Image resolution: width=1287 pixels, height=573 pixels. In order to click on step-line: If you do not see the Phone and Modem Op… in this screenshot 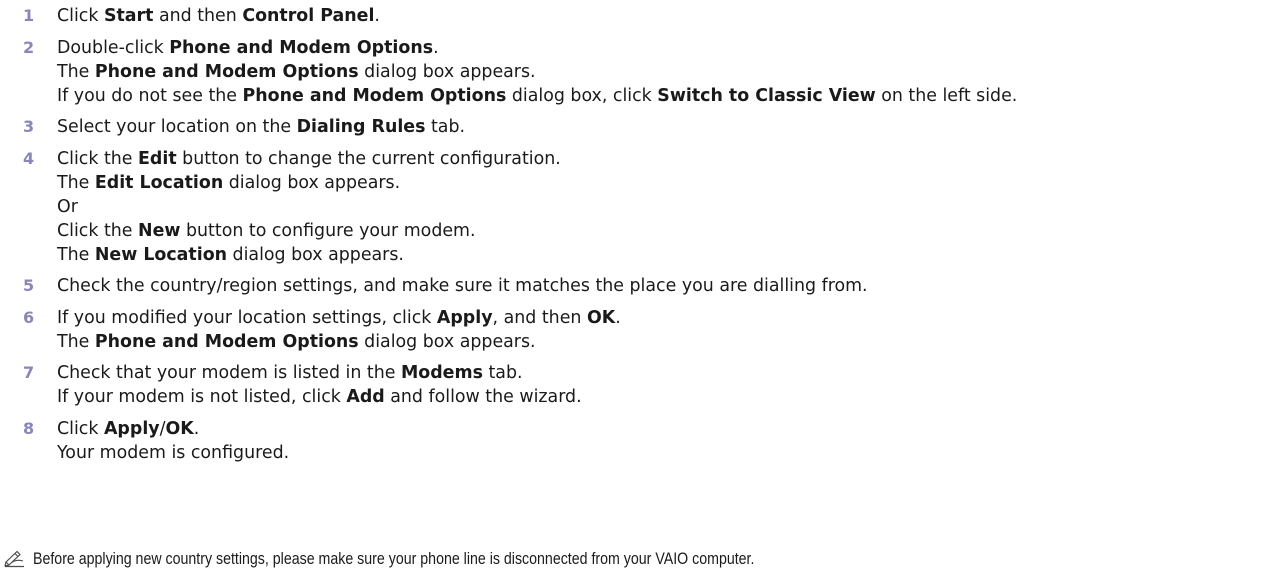, I will do `click(672, 96)`.